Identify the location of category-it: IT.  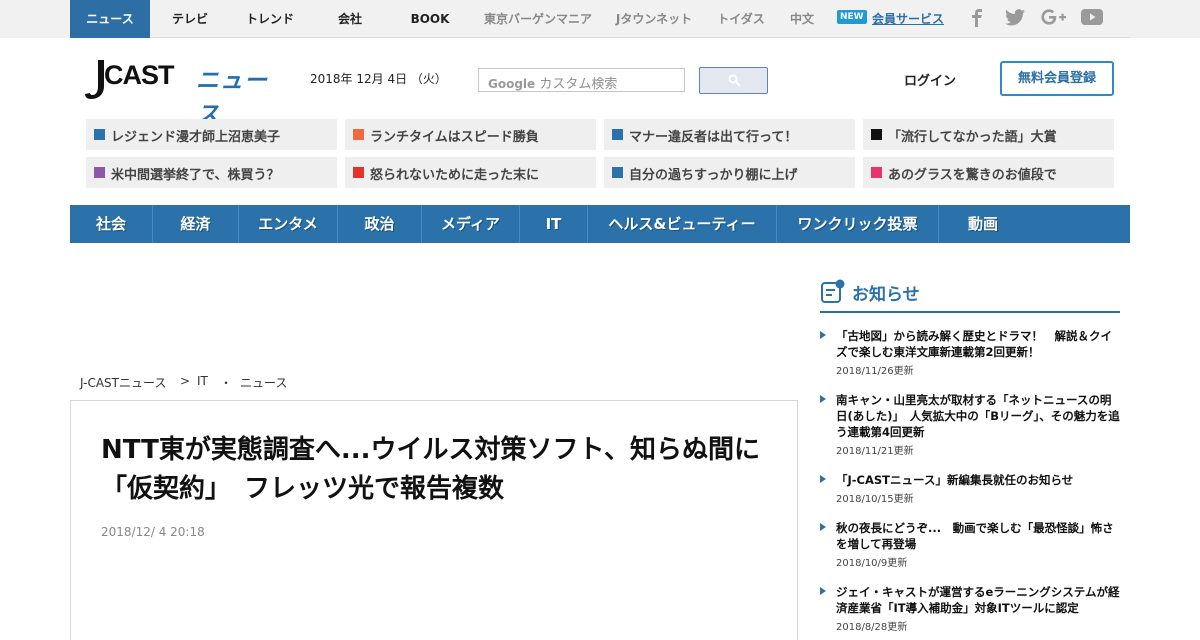
(554, 224).